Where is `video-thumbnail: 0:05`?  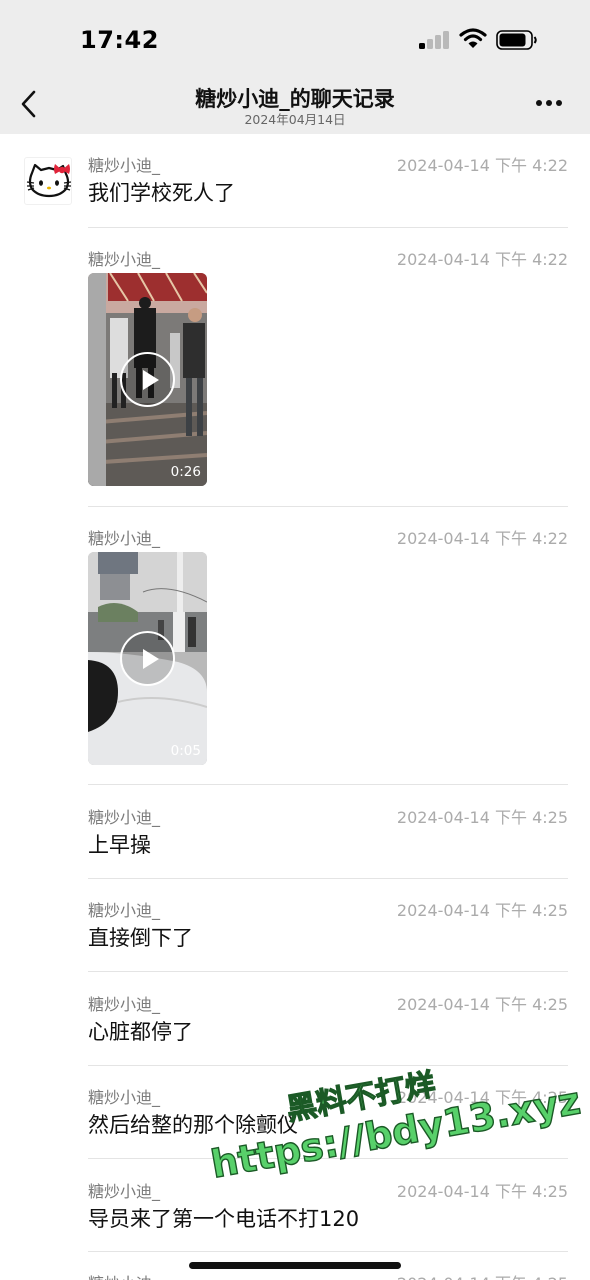 video-thumbnail: 0:05 is located at coordinates (147, 658).